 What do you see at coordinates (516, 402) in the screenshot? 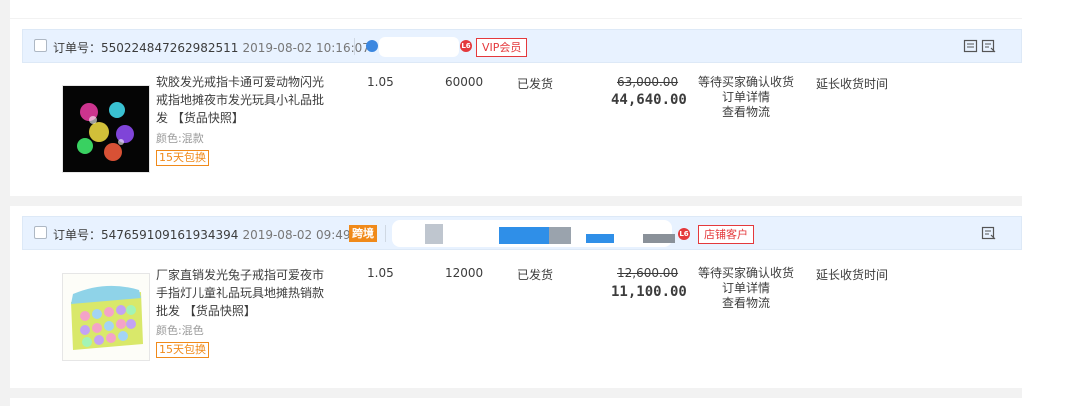
I see `next-order-card` at bounding box center [516, 402].